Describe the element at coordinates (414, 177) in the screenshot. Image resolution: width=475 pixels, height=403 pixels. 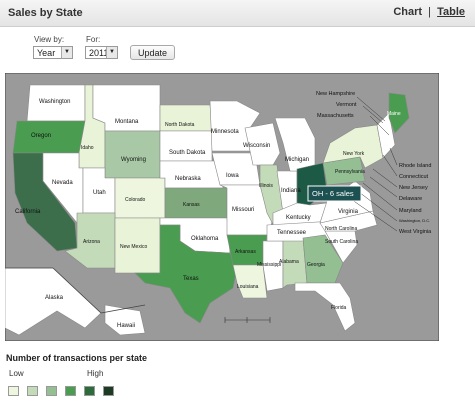
I see `callout-label: Connecticut` at that location.